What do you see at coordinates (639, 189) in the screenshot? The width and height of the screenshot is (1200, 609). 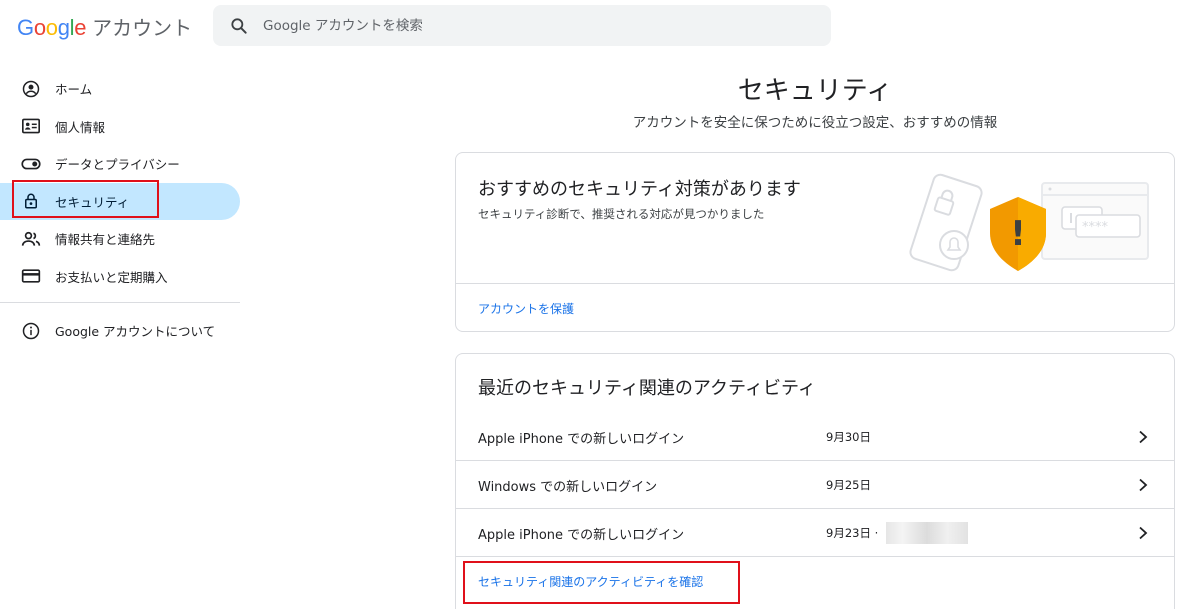 I see `card-title: おすすめのセキュリティ対策があります` at bounding box center [639, 189].